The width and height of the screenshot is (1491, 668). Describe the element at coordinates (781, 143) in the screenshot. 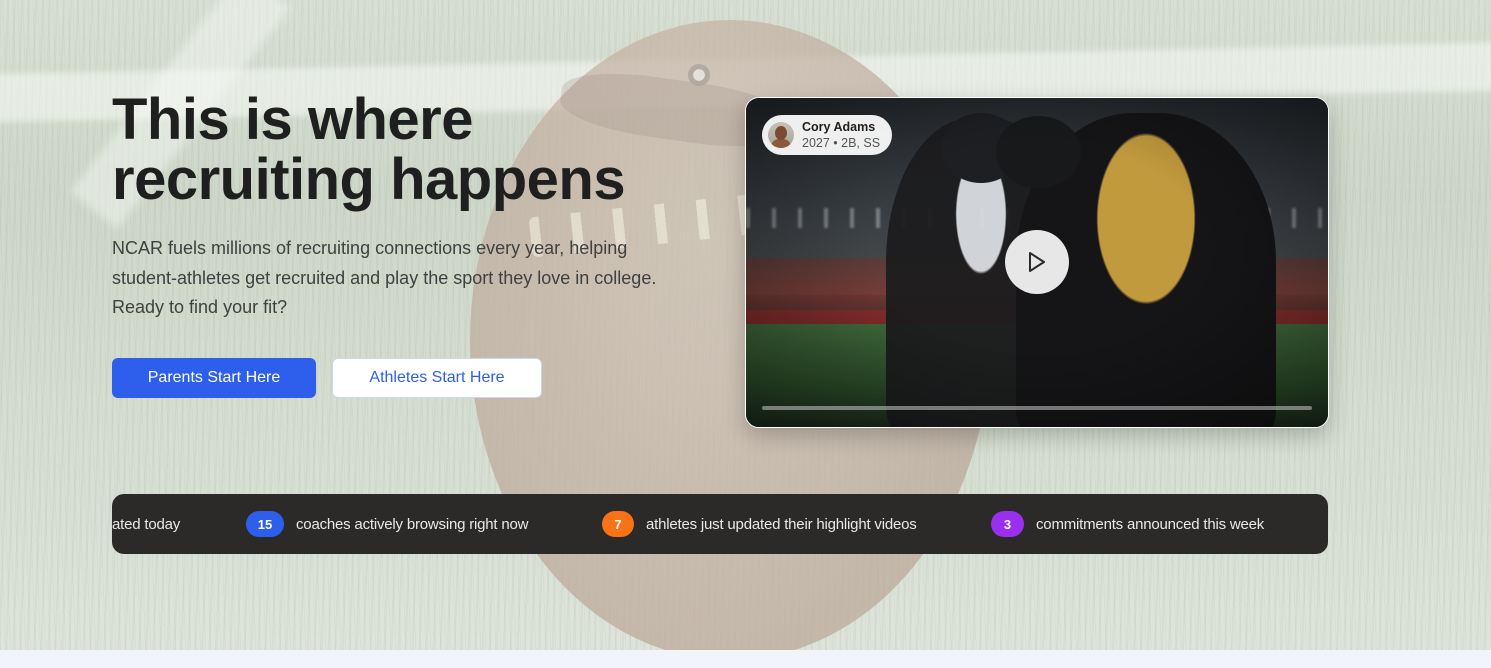

I see `avatar-body` at that location.